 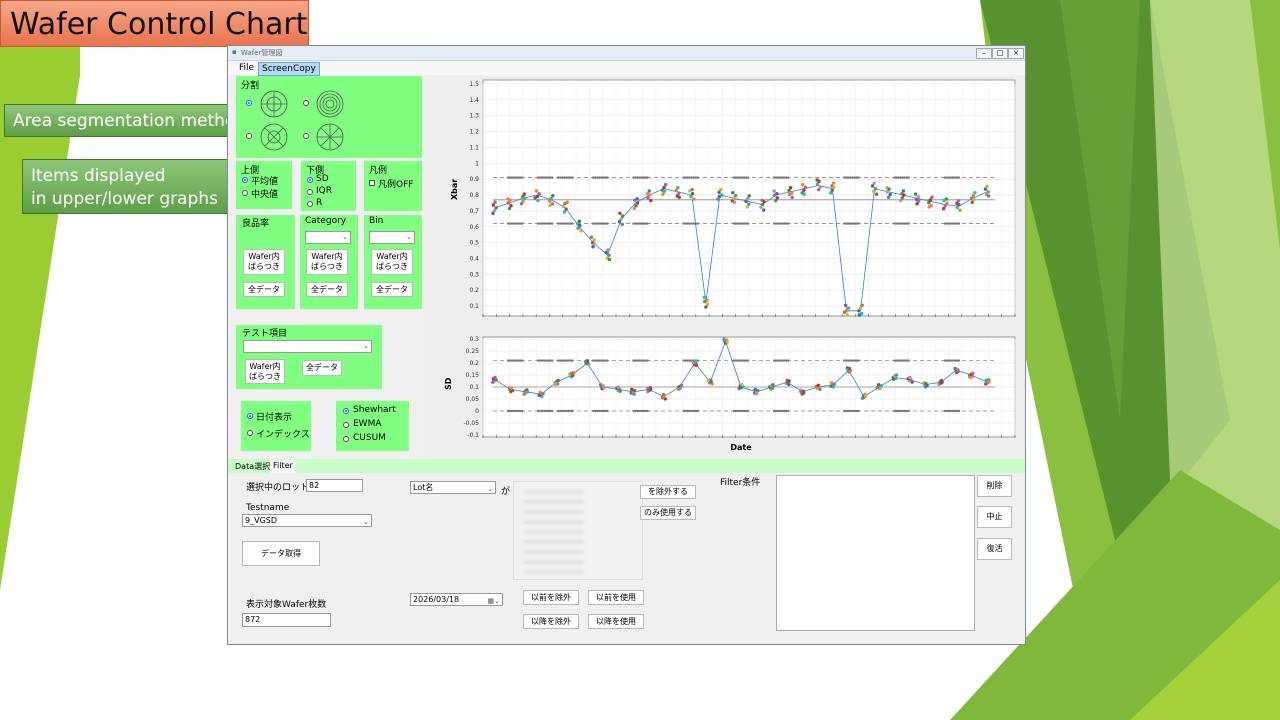 What do you see at coordinates (334, 485) in the screenshot?
I see `selected-lots-field: 82` at bounding box center [334, 485].